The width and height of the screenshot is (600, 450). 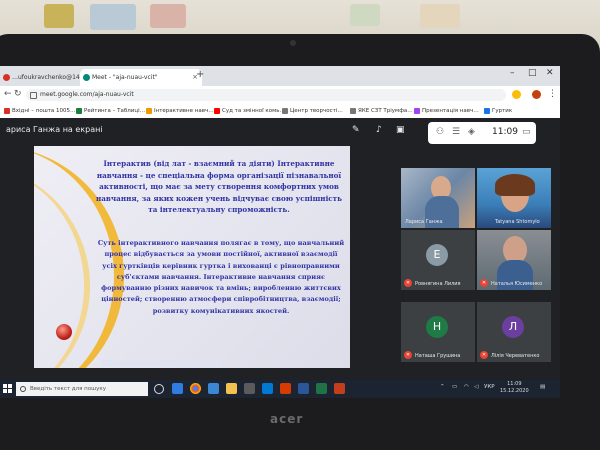 I want to click on people-icon: ⚇, so click(x=440, y=132).